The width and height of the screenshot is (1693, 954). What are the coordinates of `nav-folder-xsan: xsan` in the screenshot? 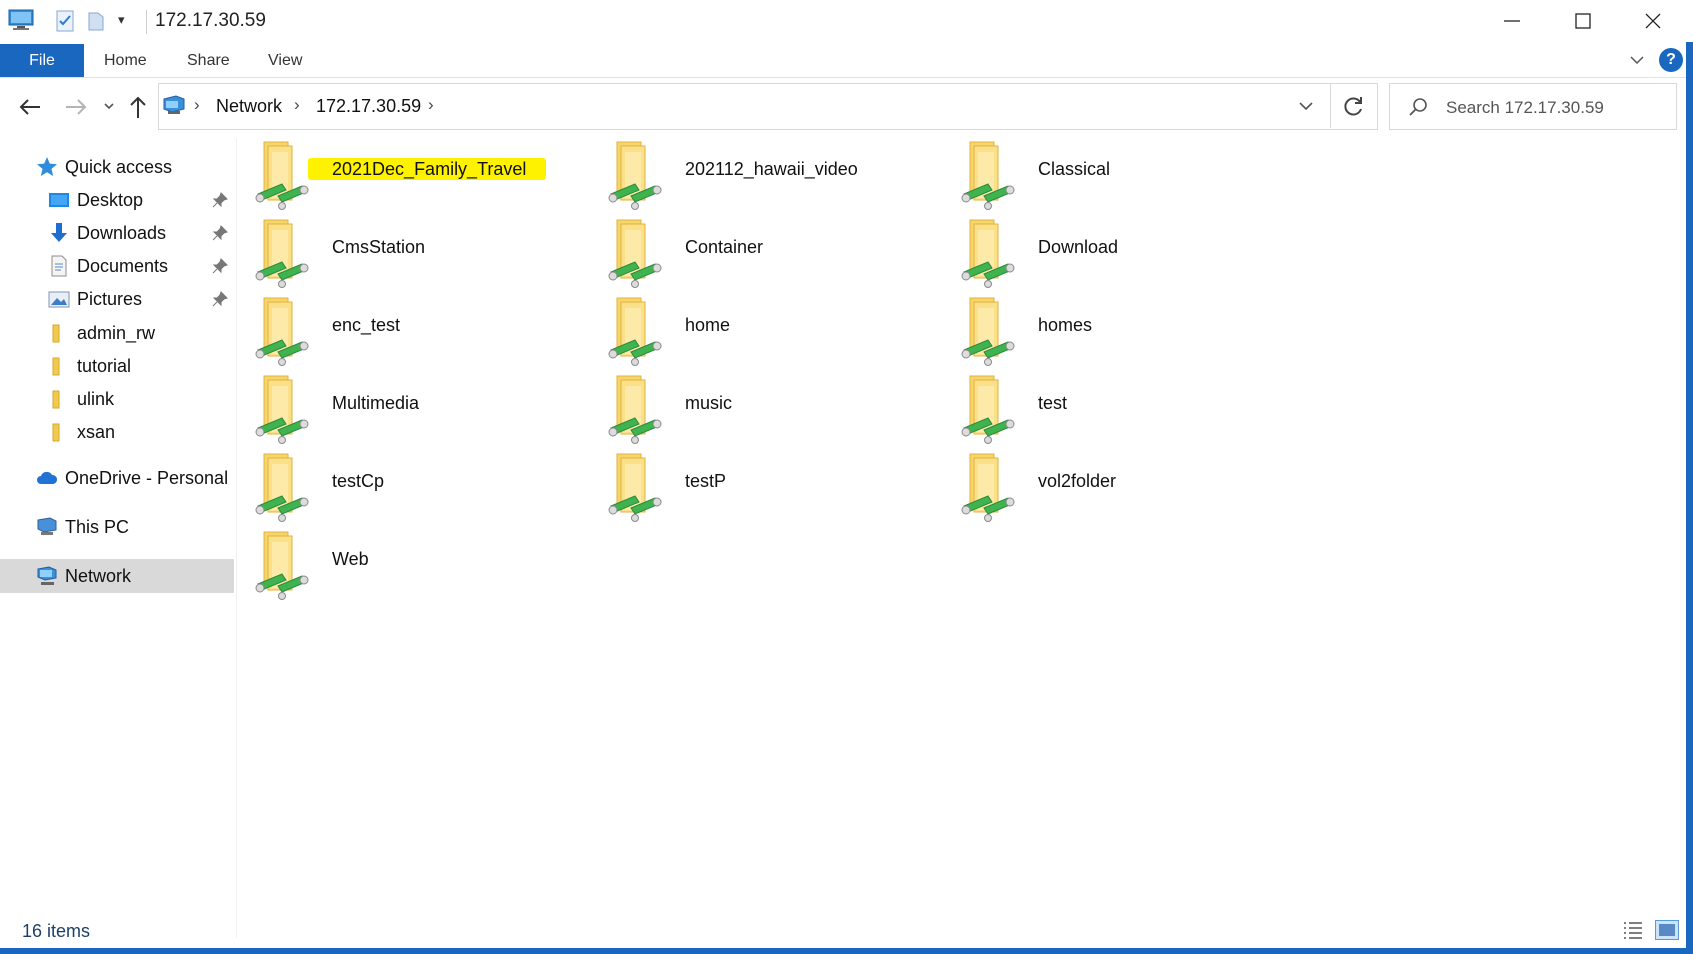 It's located at (117, 432).